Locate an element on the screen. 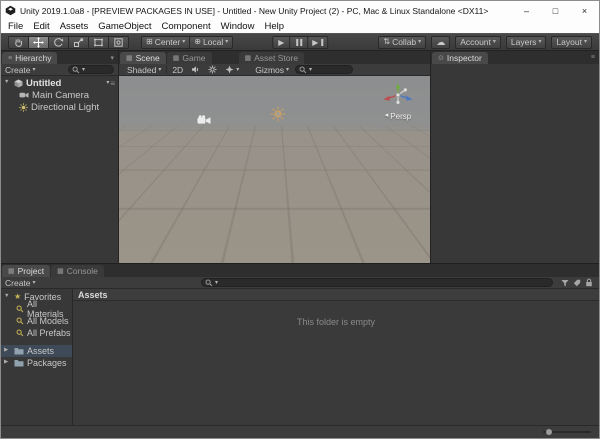 This screenshot has height=439, width=600. move-tool-button is located at coordinates (39, 42).